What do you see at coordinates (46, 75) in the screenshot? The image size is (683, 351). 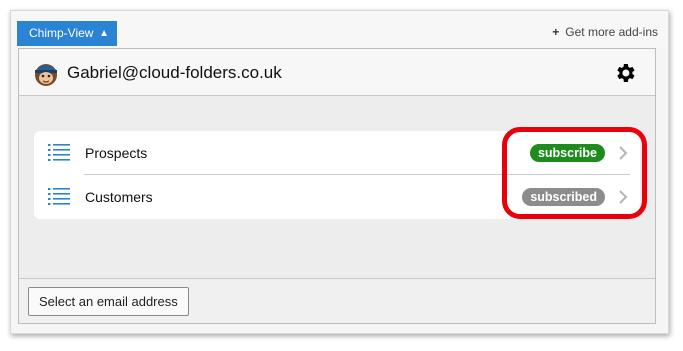 I see `mailchimp-avatar-icon` at bounding box center [46, 75].